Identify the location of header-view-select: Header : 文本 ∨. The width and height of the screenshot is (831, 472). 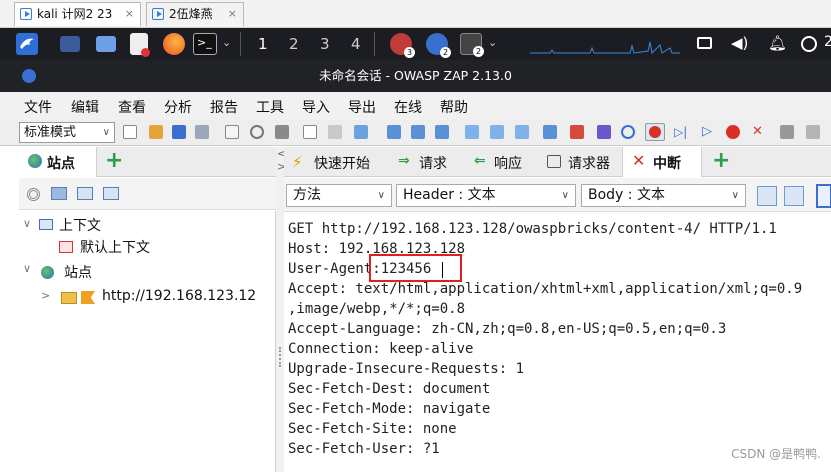
(486, 195).